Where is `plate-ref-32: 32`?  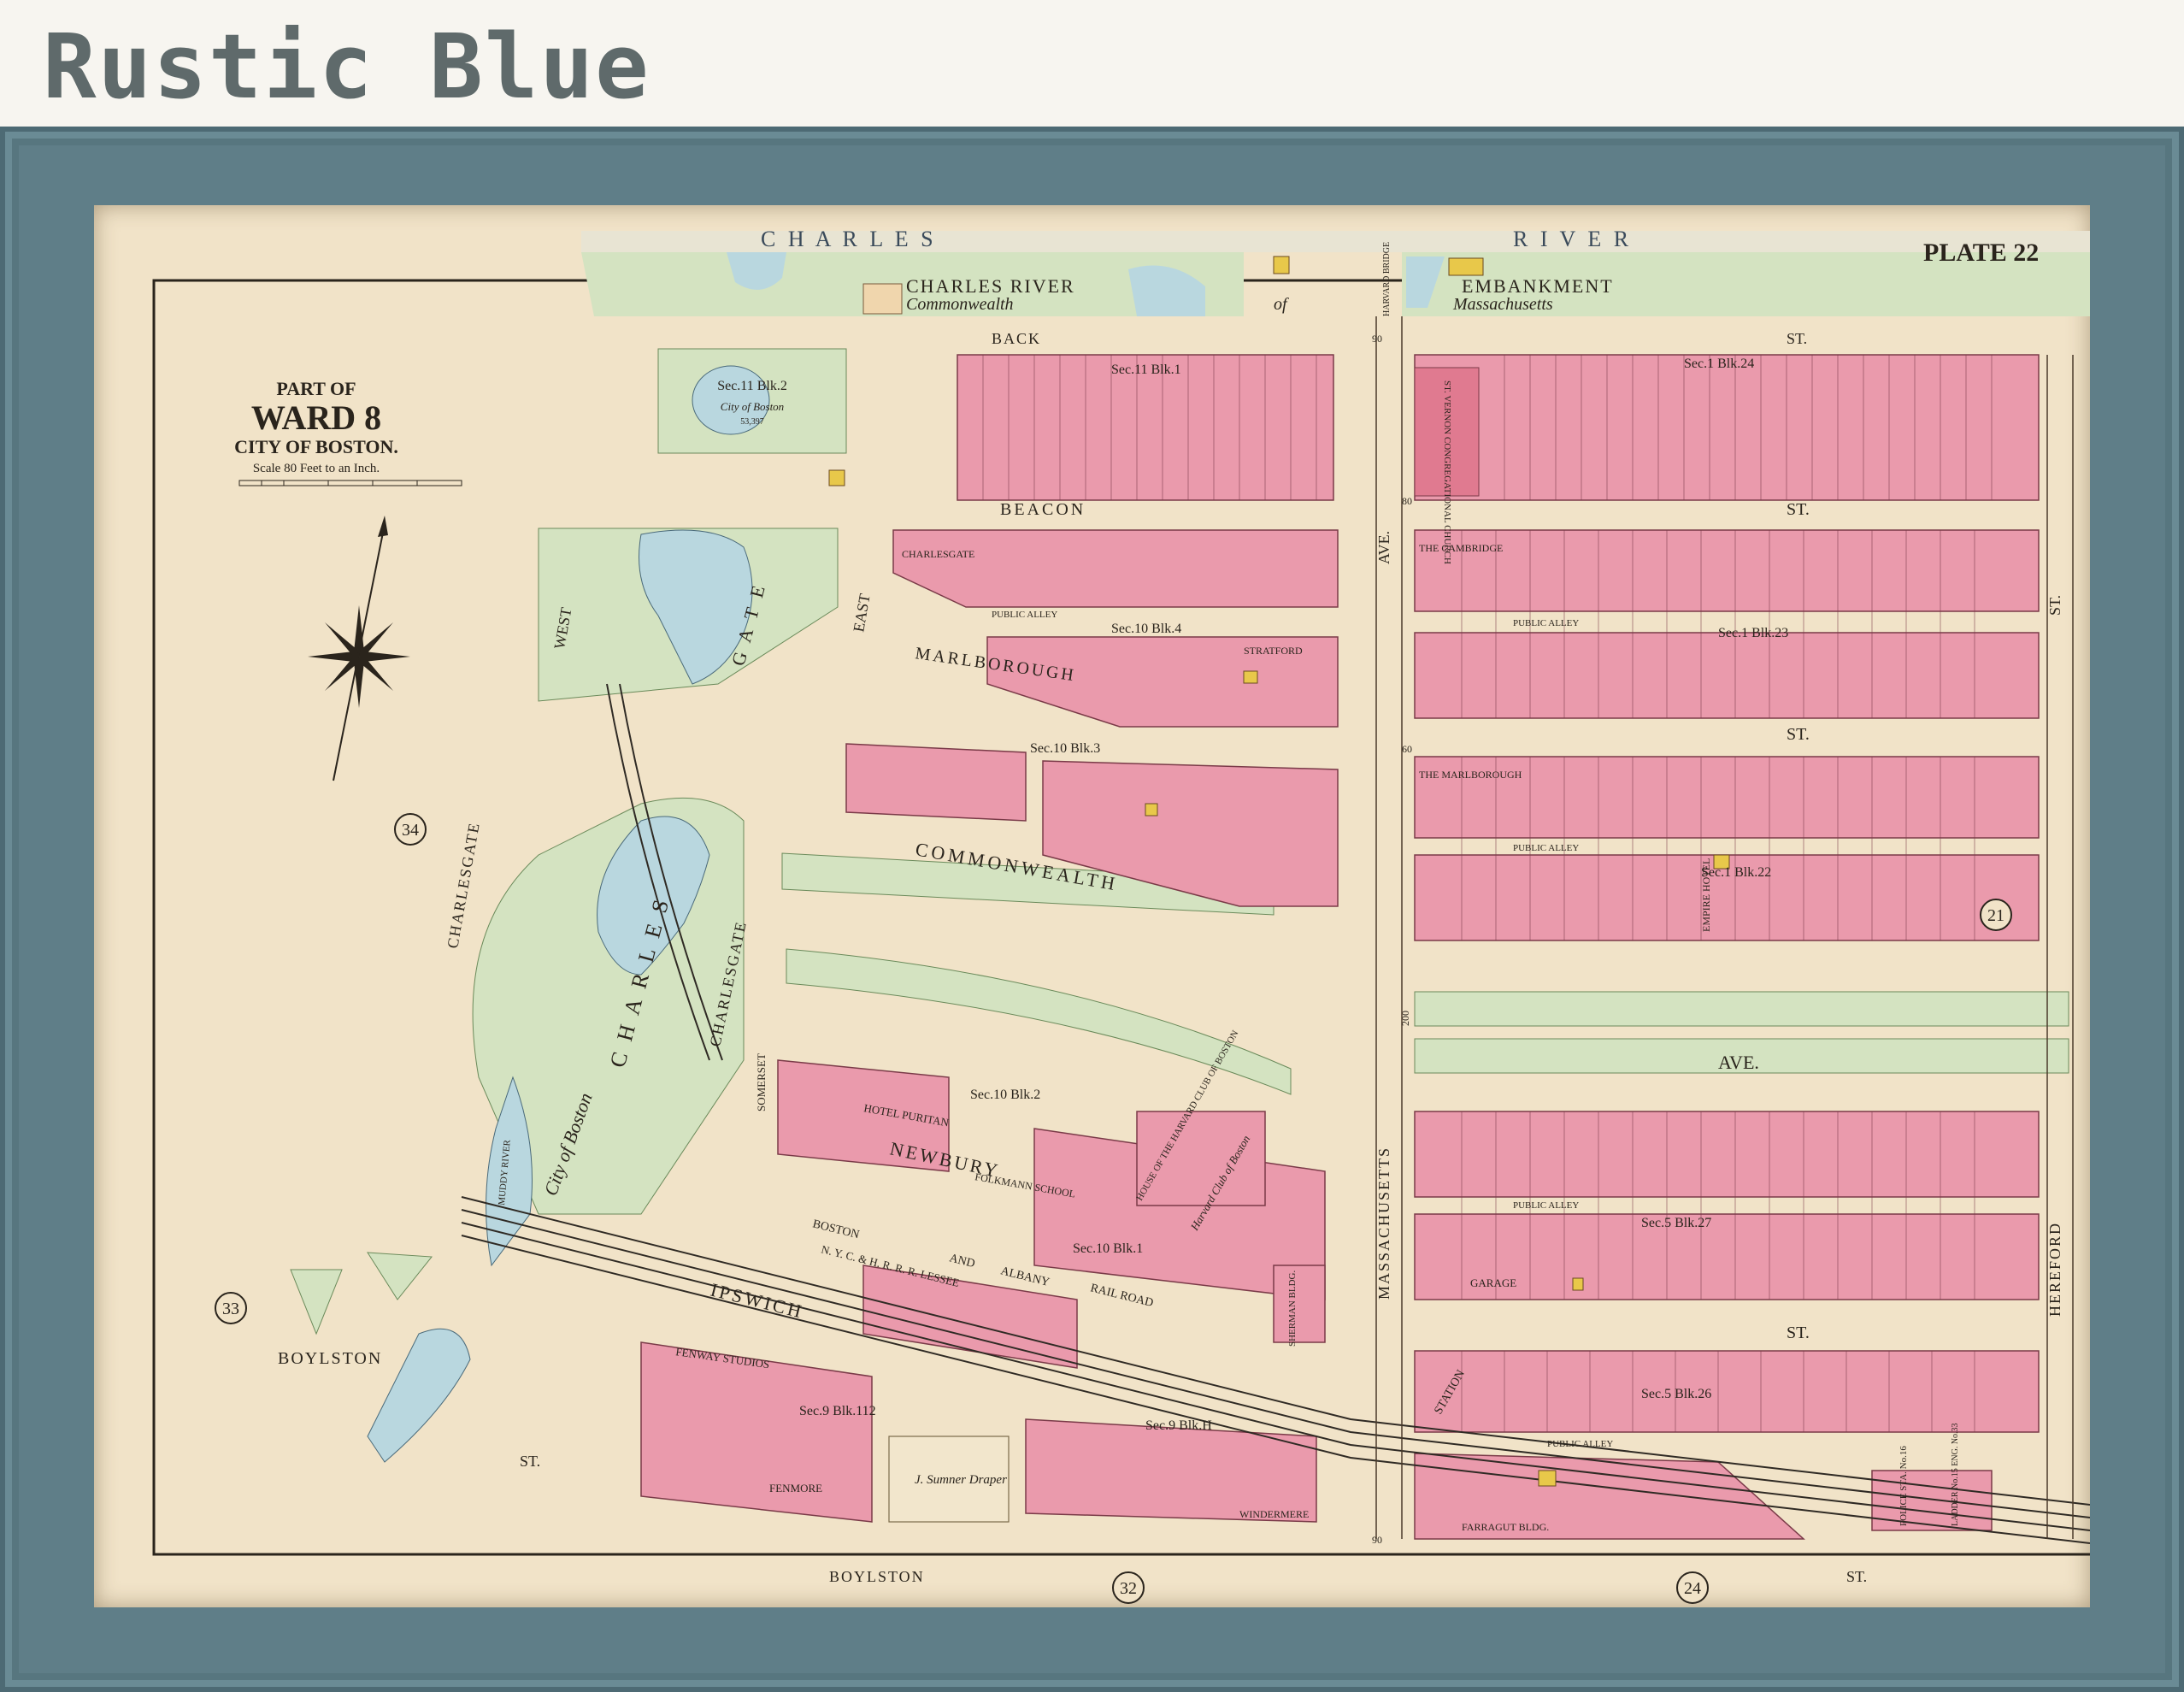 plate-ref-32: 32 is located at coordinates (1128, 1589).